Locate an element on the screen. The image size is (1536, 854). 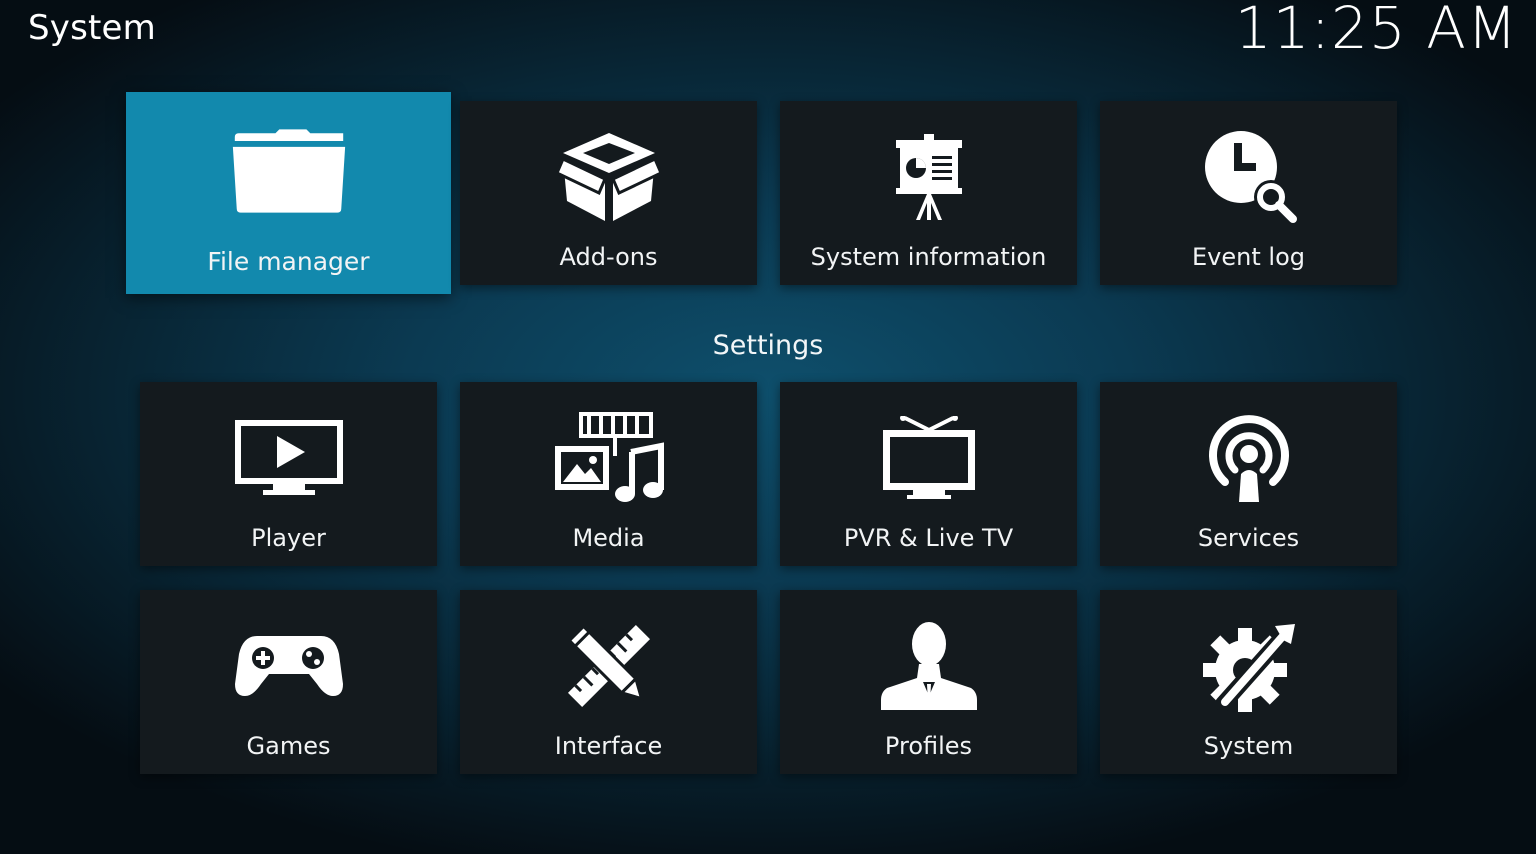
tv-antenna-icon is located at coordinates (929, 458).